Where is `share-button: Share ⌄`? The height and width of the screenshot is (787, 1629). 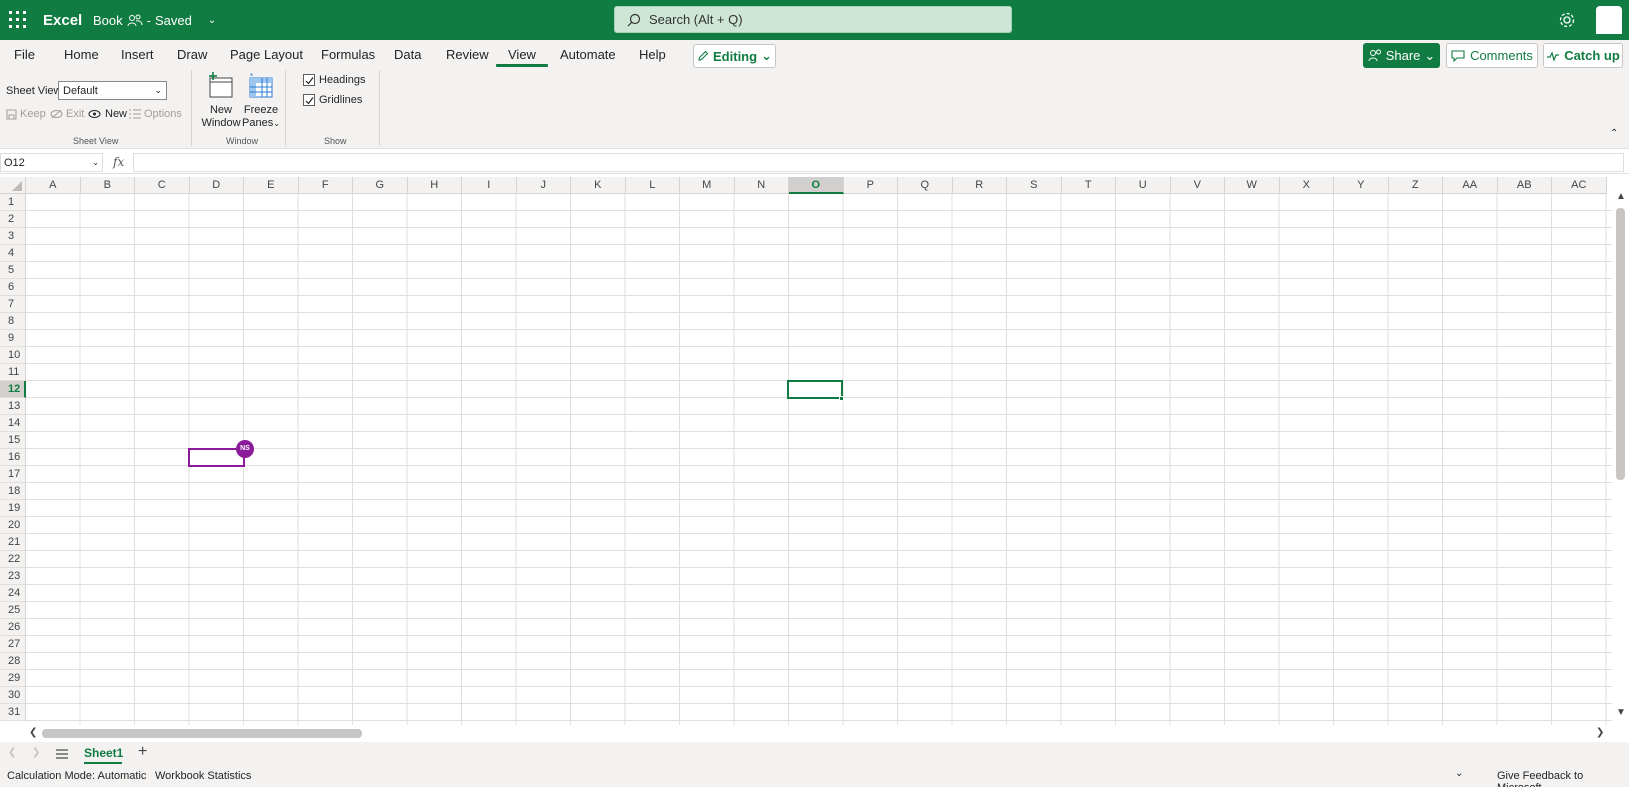 share-button: Share ⌄ is located at coordinates (1401, 55).